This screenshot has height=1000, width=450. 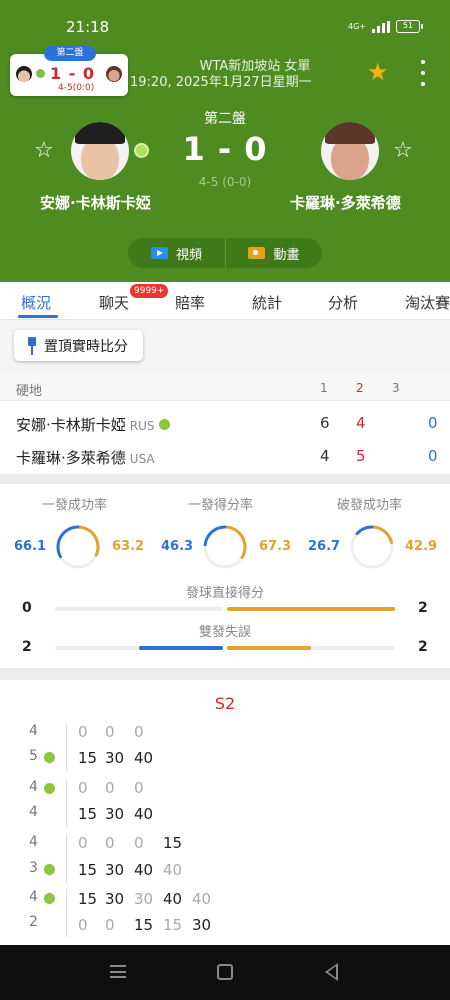 What do you see at coordinates (142, 426) in the screenshot?
I see `player-country: RUS` at bounding box center [142, 426].